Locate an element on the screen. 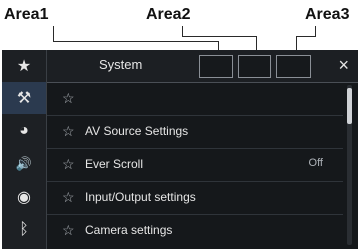  header-area1-box is located at coordinates (216, 66).